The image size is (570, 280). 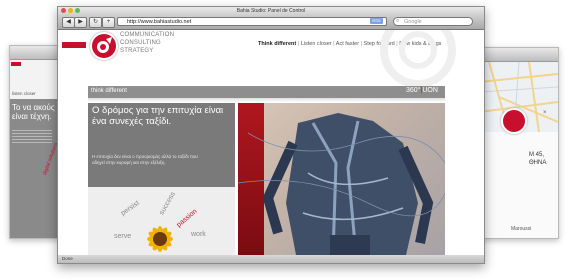 What do you see at coordinates (518, 143) in the screenshot?
I see `right-background-window: × M 45, ΘΗΝΑ Maroussi` at bounding box center [518, 143].